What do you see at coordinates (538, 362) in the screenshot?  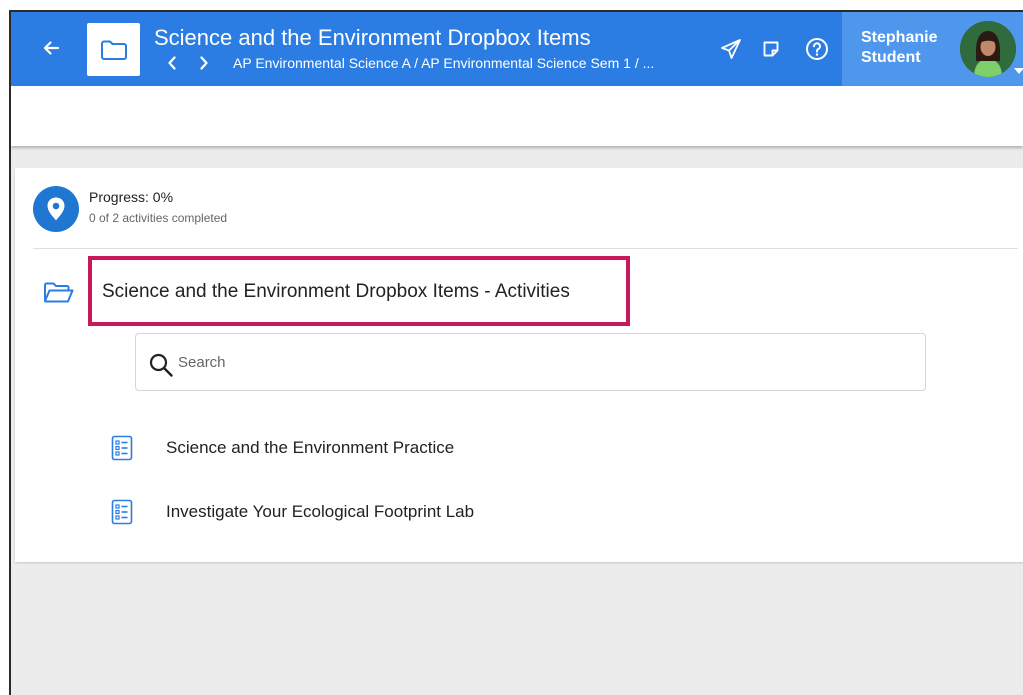 I see `search-input` at bounding box center [538, 362].